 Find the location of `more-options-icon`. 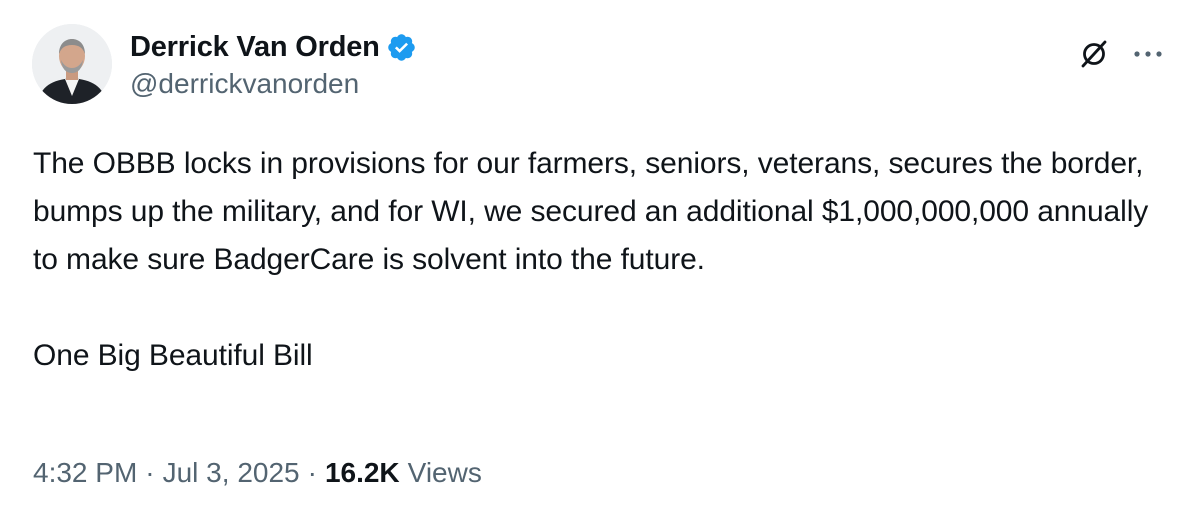

more-options-icon is located at coordinates (1148, 54).